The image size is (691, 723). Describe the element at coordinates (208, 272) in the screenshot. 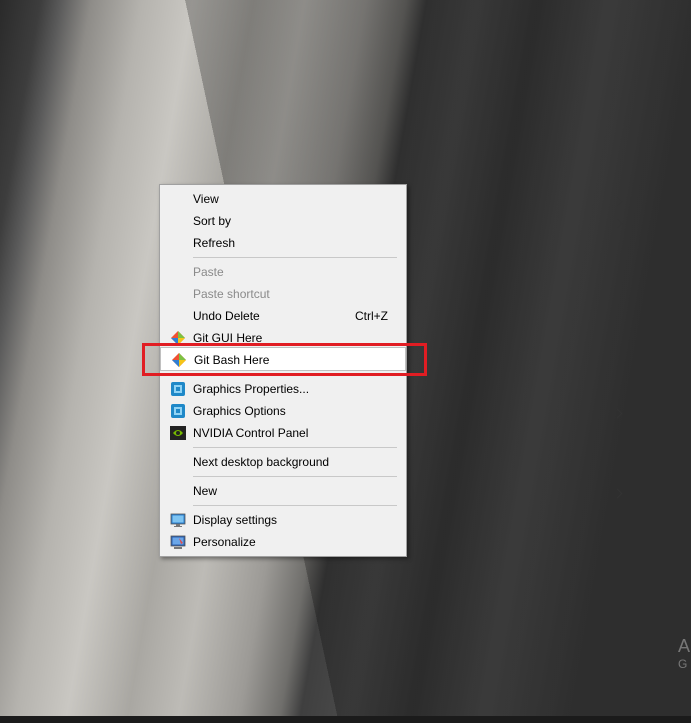

I see `menu-item-label: Paste` at that location.